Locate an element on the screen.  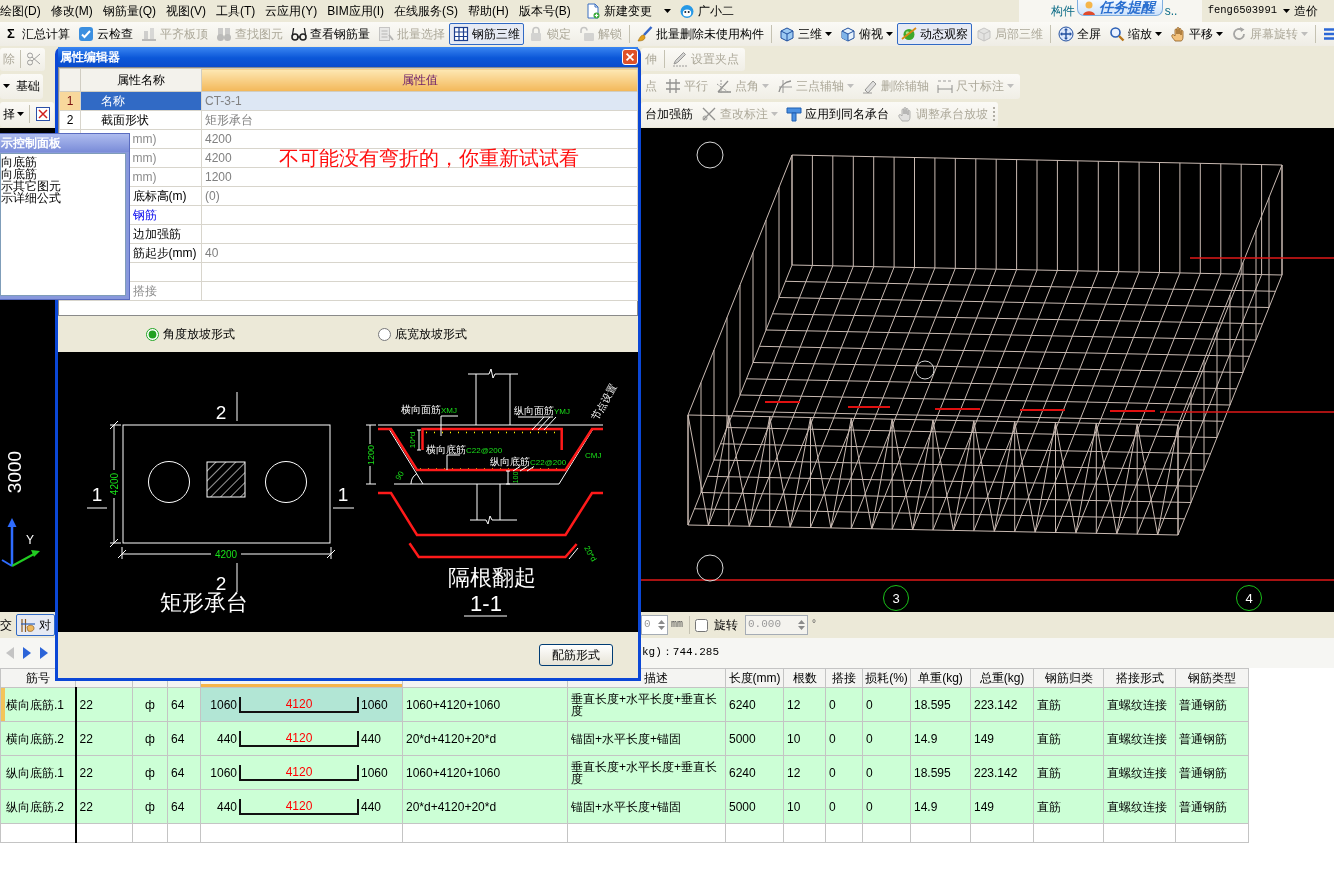
panel-option: 示详细公式 is located at coordinates (63, 198).